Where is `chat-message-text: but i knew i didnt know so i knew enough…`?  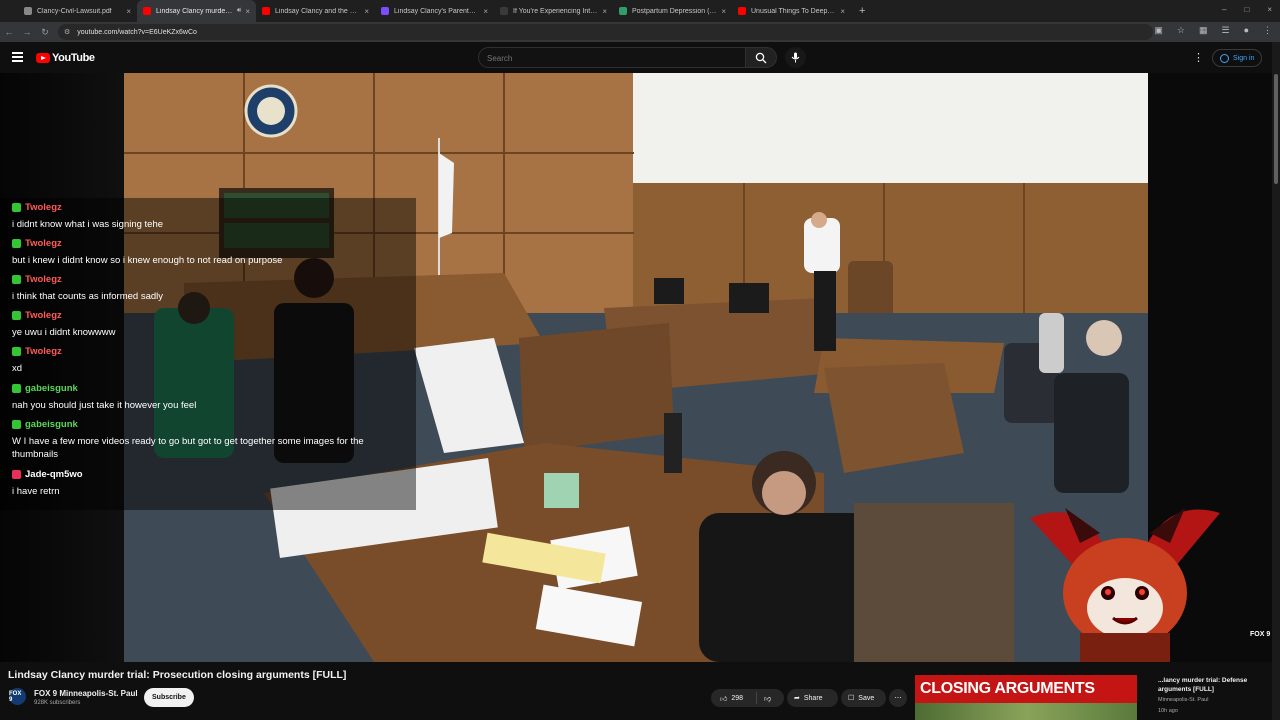
chat-message-text: but i knew i didnt know so i knew enough… is located at coordinates (147, 260).